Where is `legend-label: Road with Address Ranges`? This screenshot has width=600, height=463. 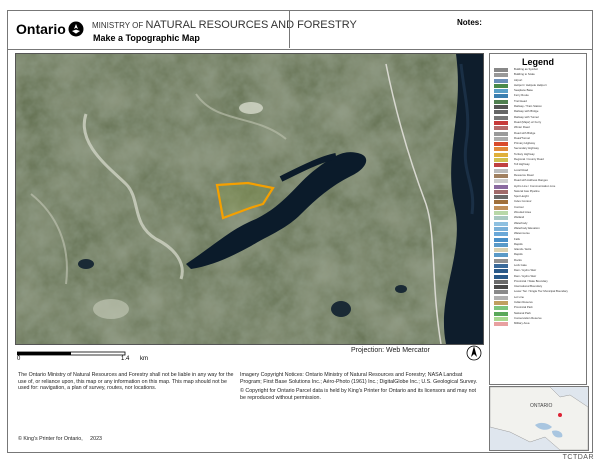 legend-label: Road with Address Ranges is located at coordinates (531, 180).